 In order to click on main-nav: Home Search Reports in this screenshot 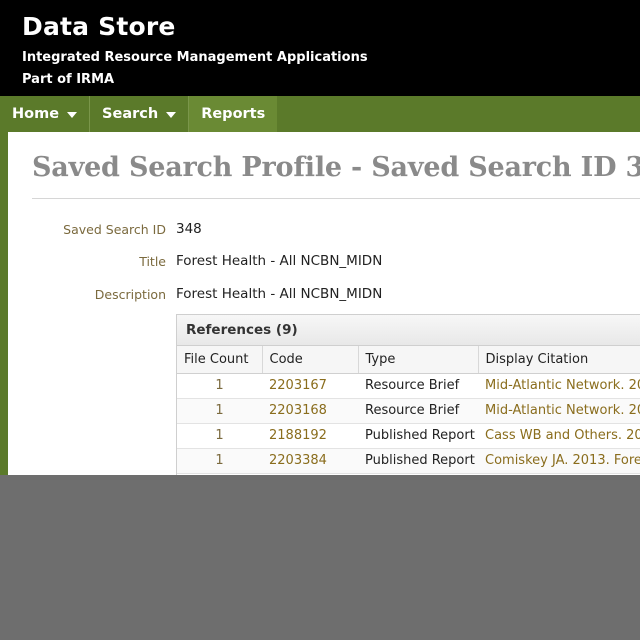, I will do `click(320, 114)`.